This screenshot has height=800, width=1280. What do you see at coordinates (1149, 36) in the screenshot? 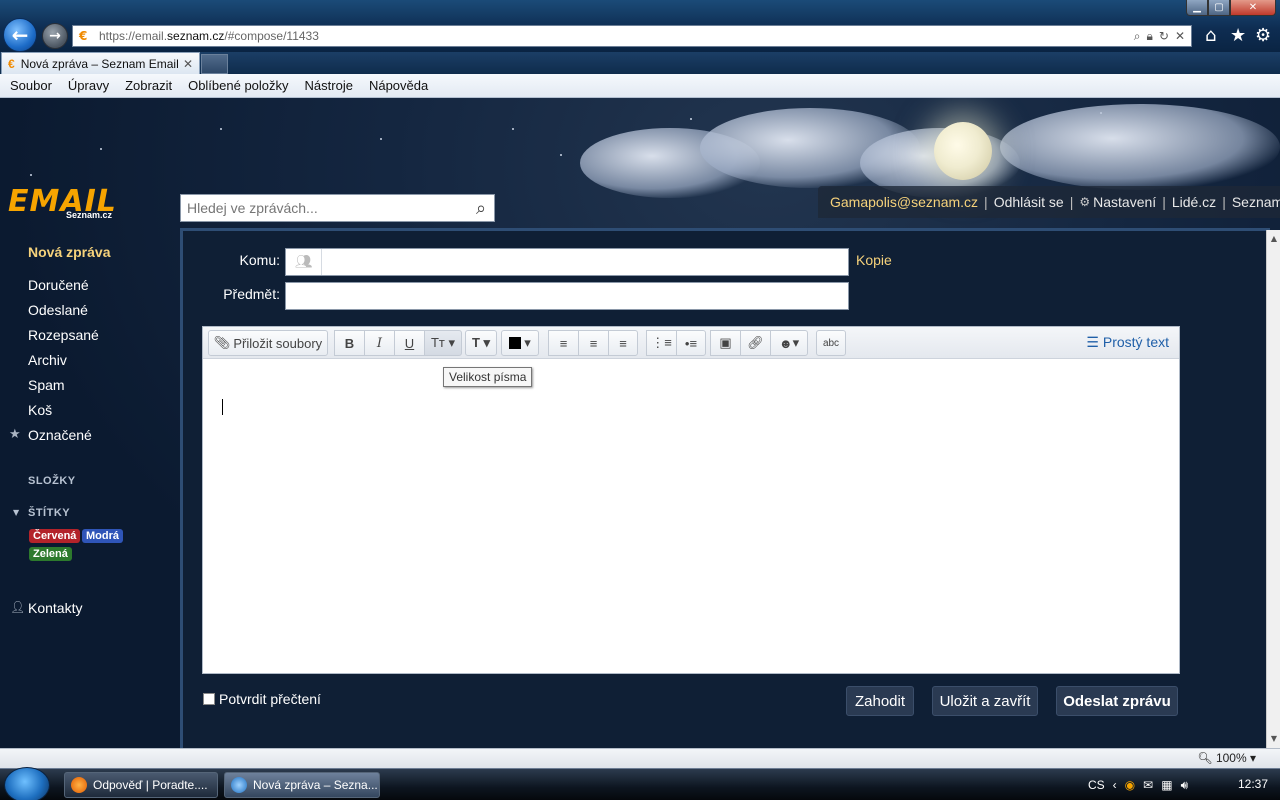
I see `lock-icon: 🔒︎` at bounding box center [1149, 36].